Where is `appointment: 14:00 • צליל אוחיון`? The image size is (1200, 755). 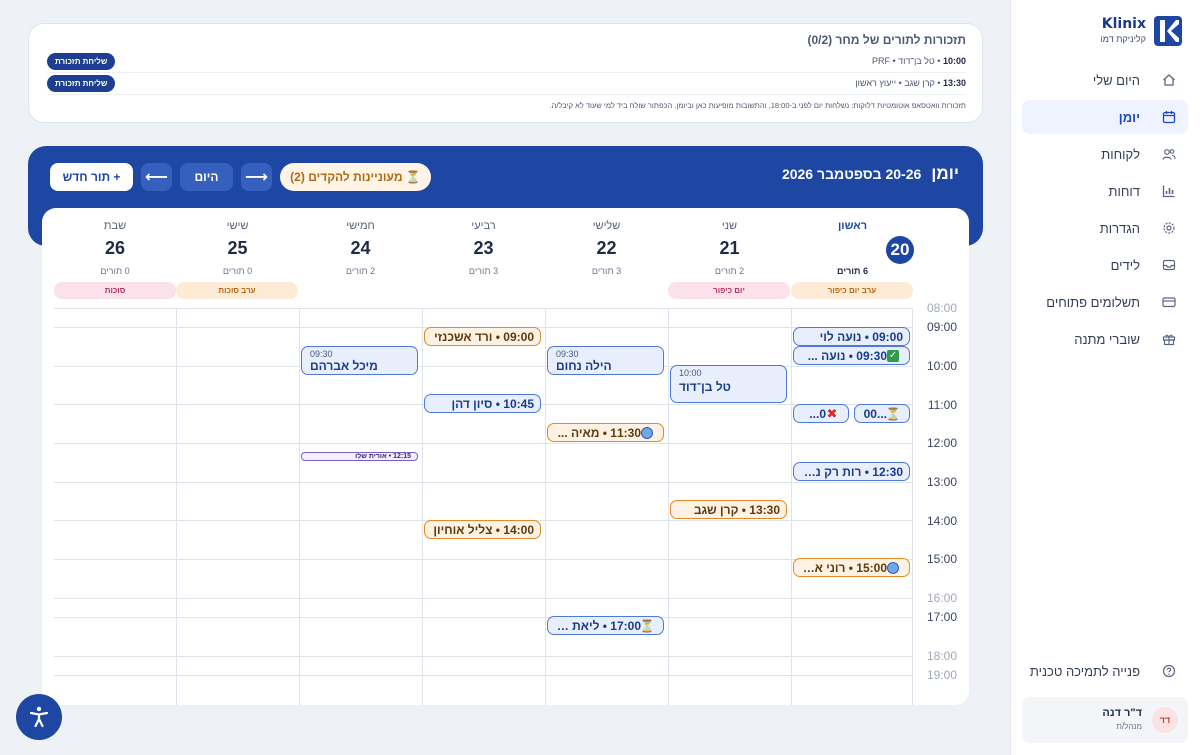
appointment: 14:00 • צליל אוחיון is located at coordinates (482, 529).